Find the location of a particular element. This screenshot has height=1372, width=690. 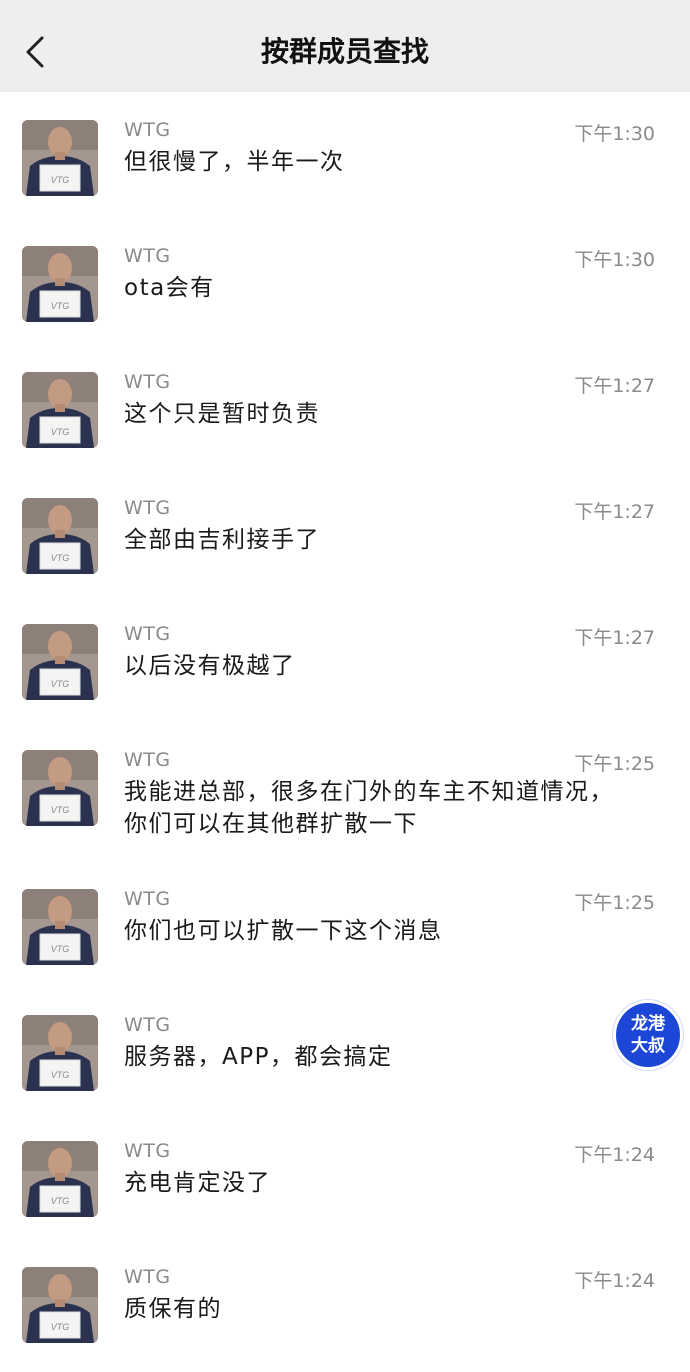

watermark-badge: 龙港大叔 is located at coordinates (648, 1035).